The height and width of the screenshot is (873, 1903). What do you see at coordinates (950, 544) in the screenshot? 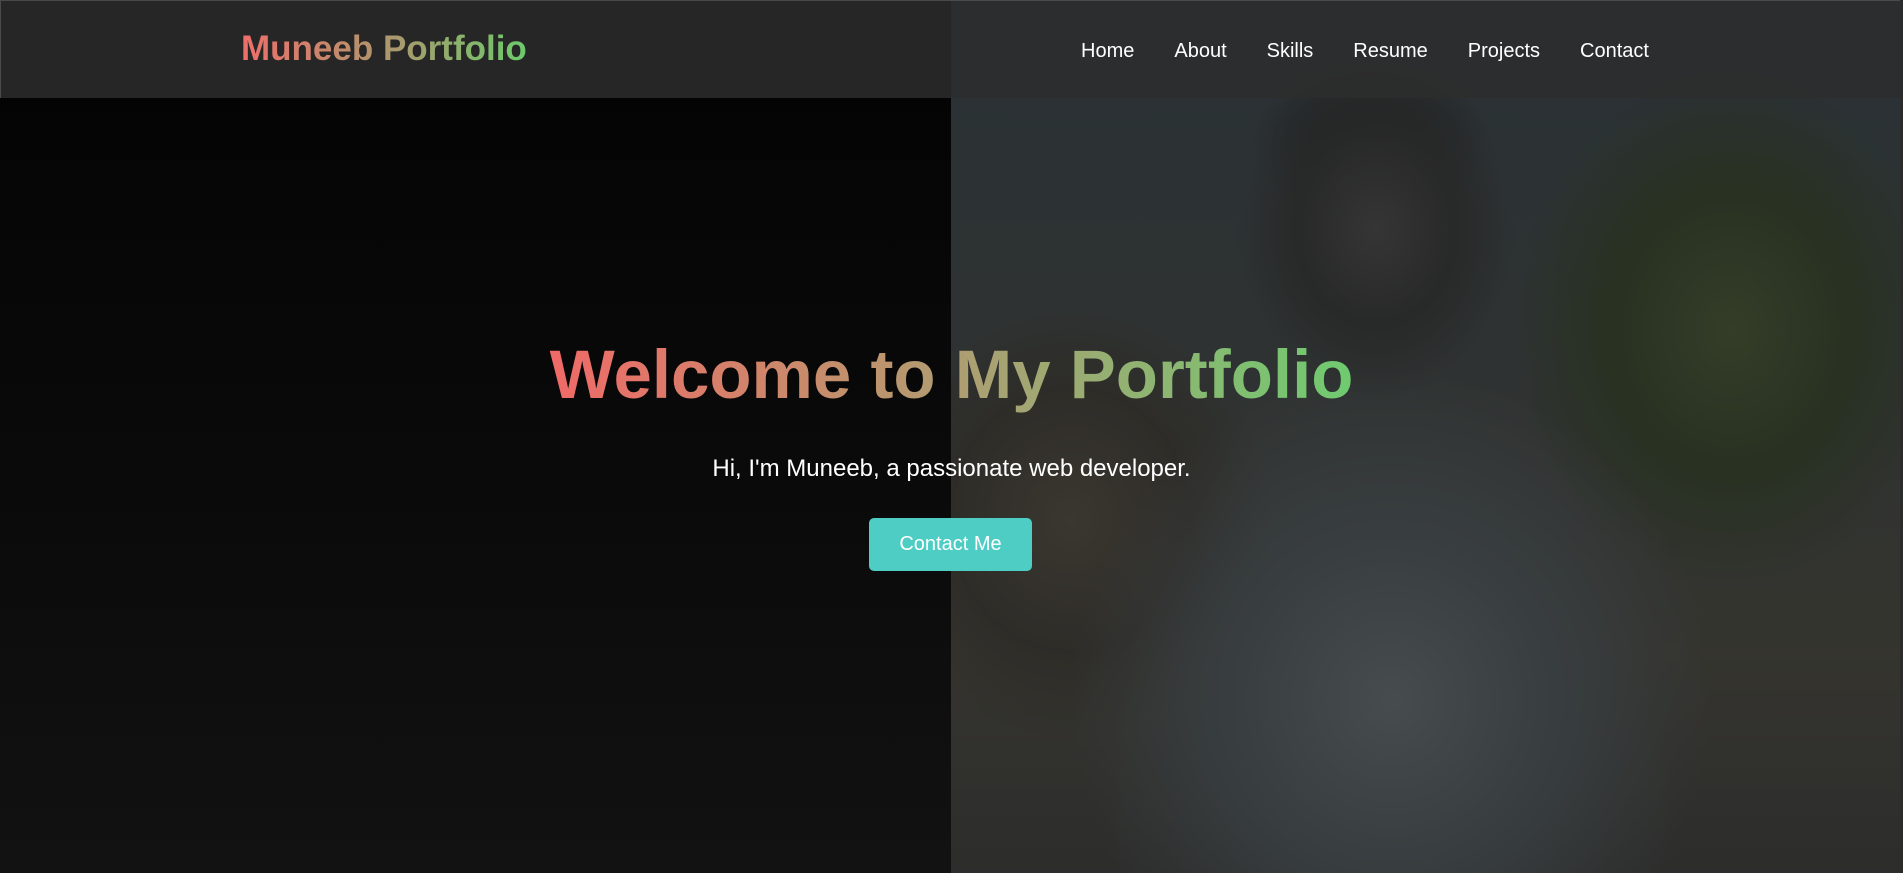
I see `contact-me-button: Contact Me` at bounding box center [950, 544].